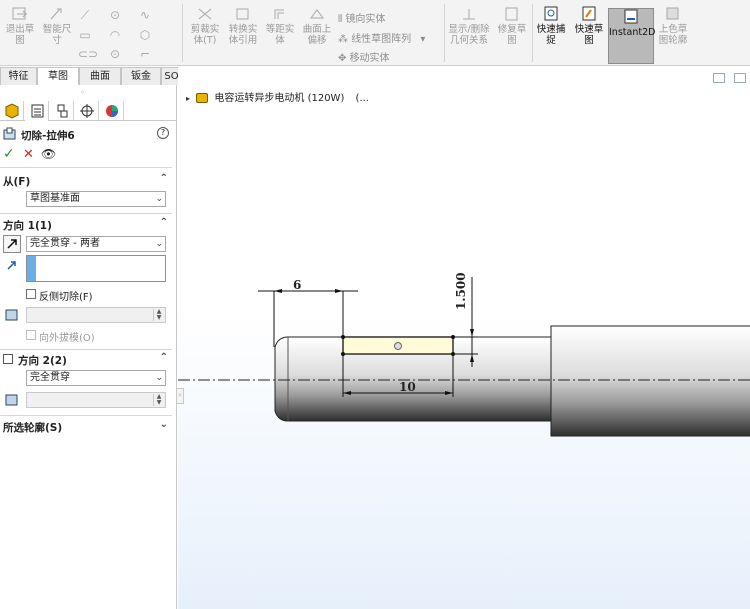 Image resolution: width=750 pixels, height=609 pixels. I want to click on from-section-header: 从(F) ⌃, so click(86, 181).